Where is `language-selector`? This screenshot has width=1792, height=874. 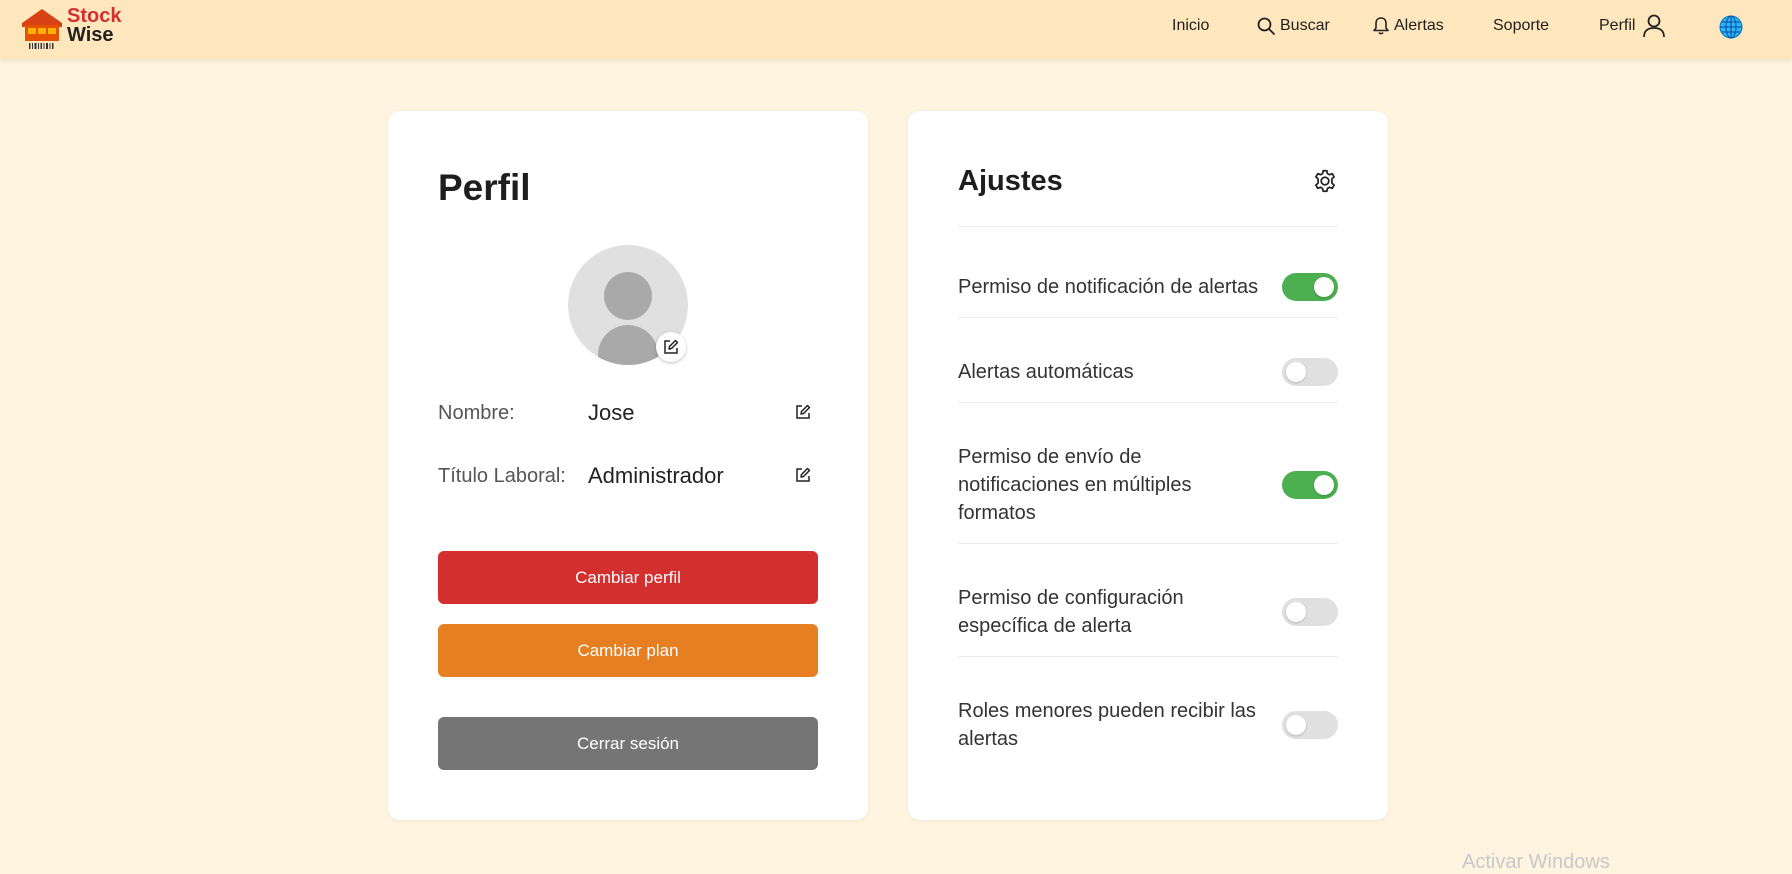 language-selector is located at coordinates (1733, 27).